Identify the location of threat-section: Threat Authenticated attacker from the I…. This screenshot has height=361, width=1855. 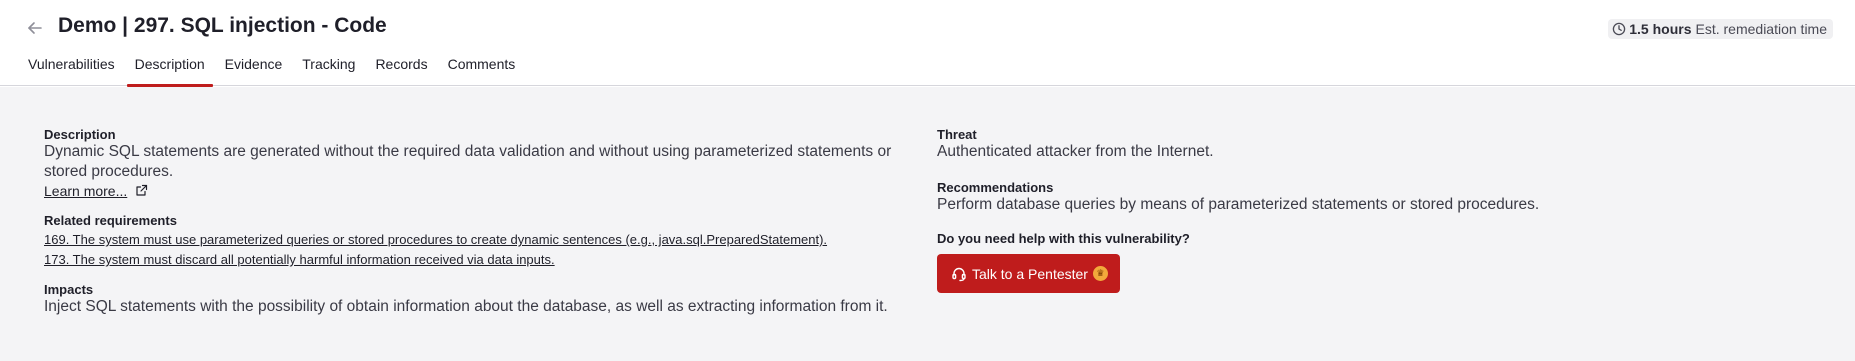
(1377, 144).